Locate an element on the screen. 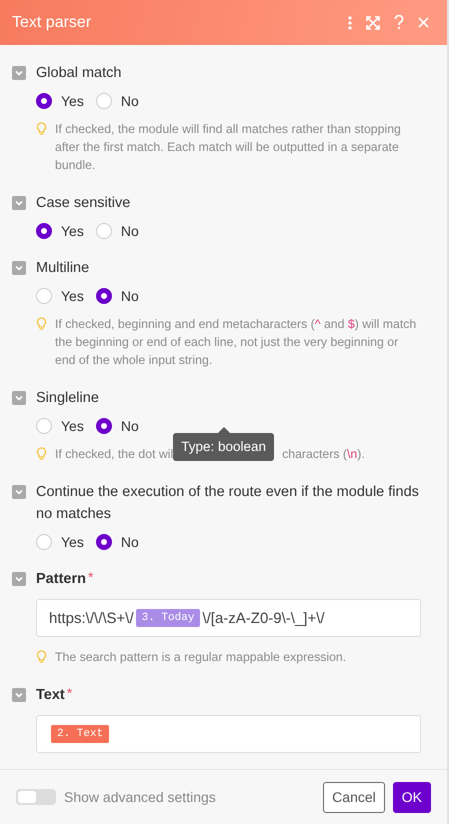  toggle-label: Show advanced settings is located at coordinates (140, 797).